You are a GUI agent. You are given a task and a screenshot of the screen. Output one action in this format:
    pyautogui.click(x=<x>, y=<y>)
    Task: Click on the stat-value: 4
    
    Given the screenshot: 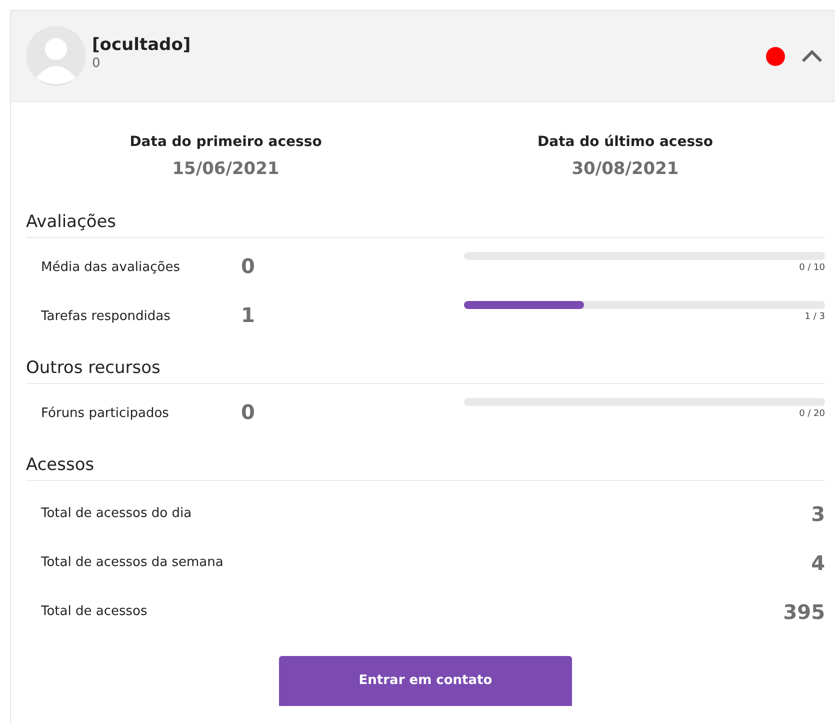 What is the action you would take?
    pyautogui.click(x=818, y=563)
    